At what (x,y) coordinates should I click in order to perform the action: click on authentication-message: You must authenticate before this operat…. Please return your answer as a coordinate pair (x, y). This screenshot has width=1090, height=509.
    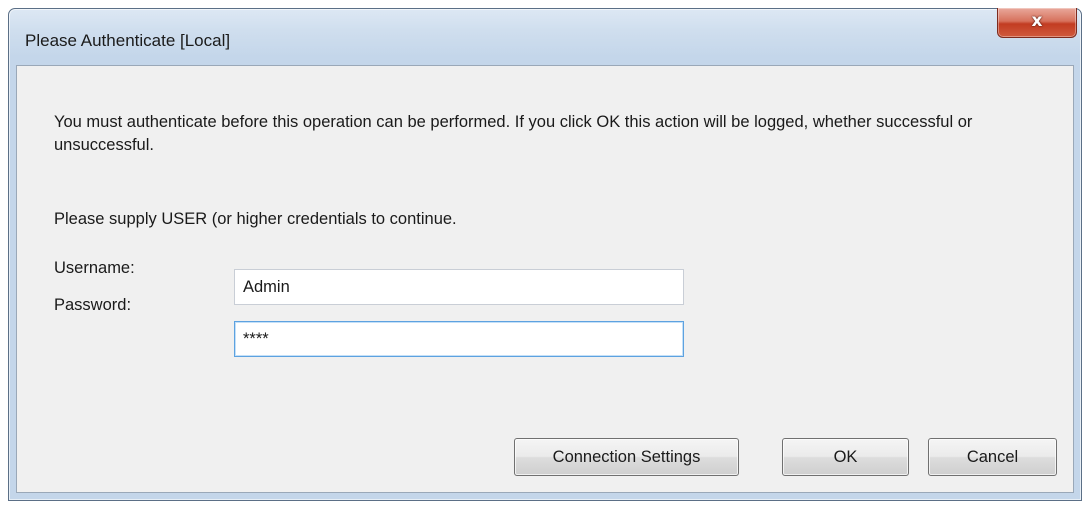
    Looking at the image, I should click on (513, 133).